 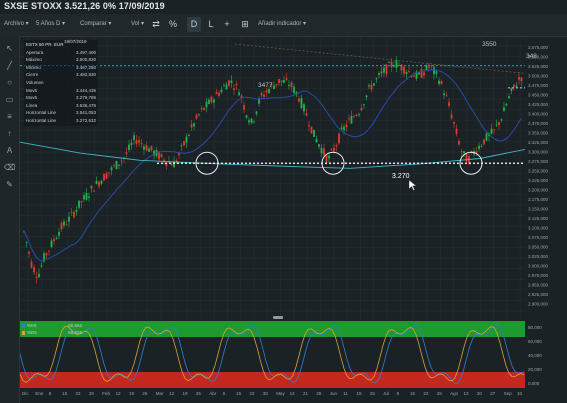 I want to click on legend-key: Mov5, so click(x=32, y=98).